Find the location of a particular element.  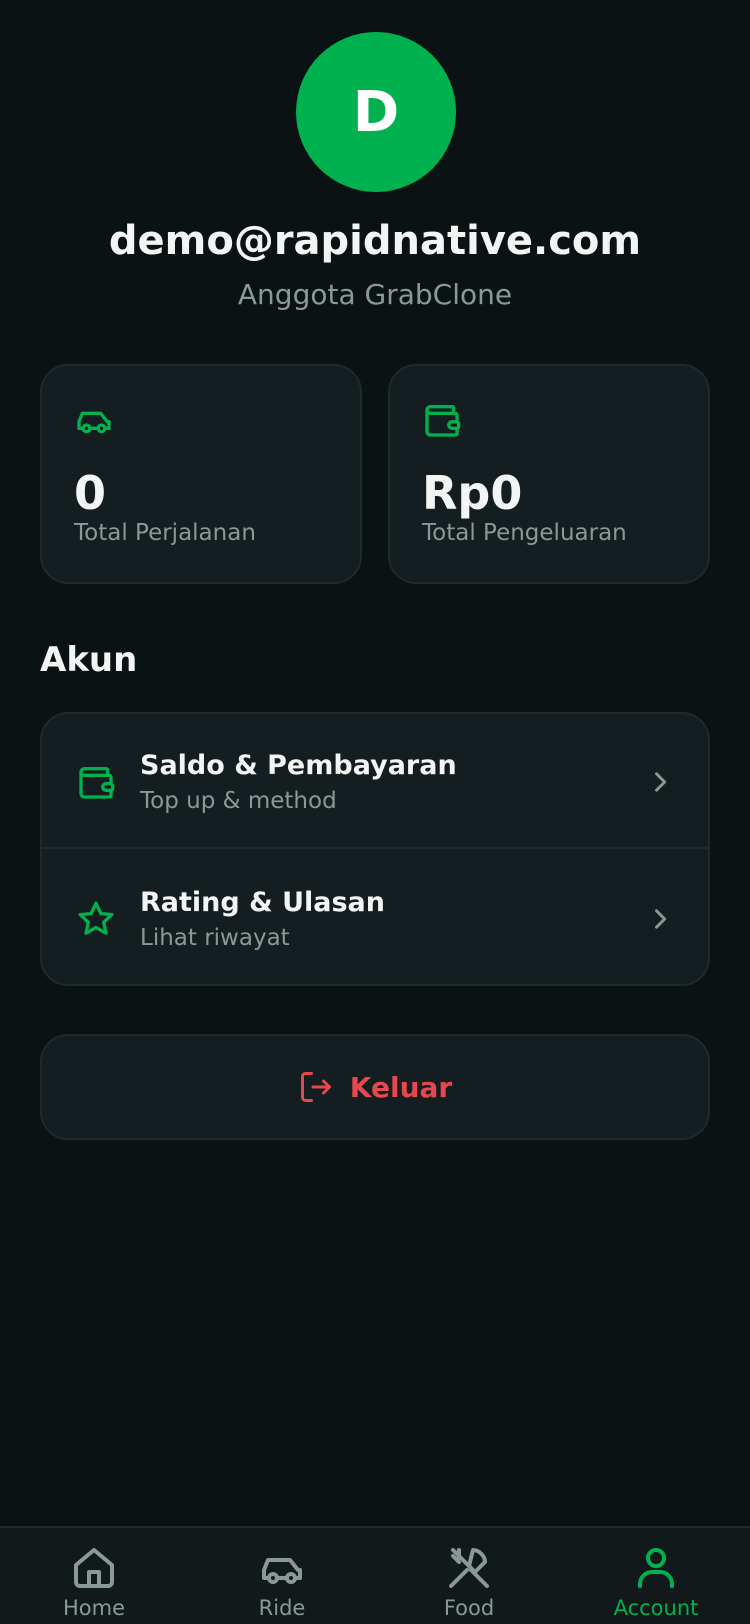

bottom-nav: Home Ride Food Account is located at coordinates (375, 1575).